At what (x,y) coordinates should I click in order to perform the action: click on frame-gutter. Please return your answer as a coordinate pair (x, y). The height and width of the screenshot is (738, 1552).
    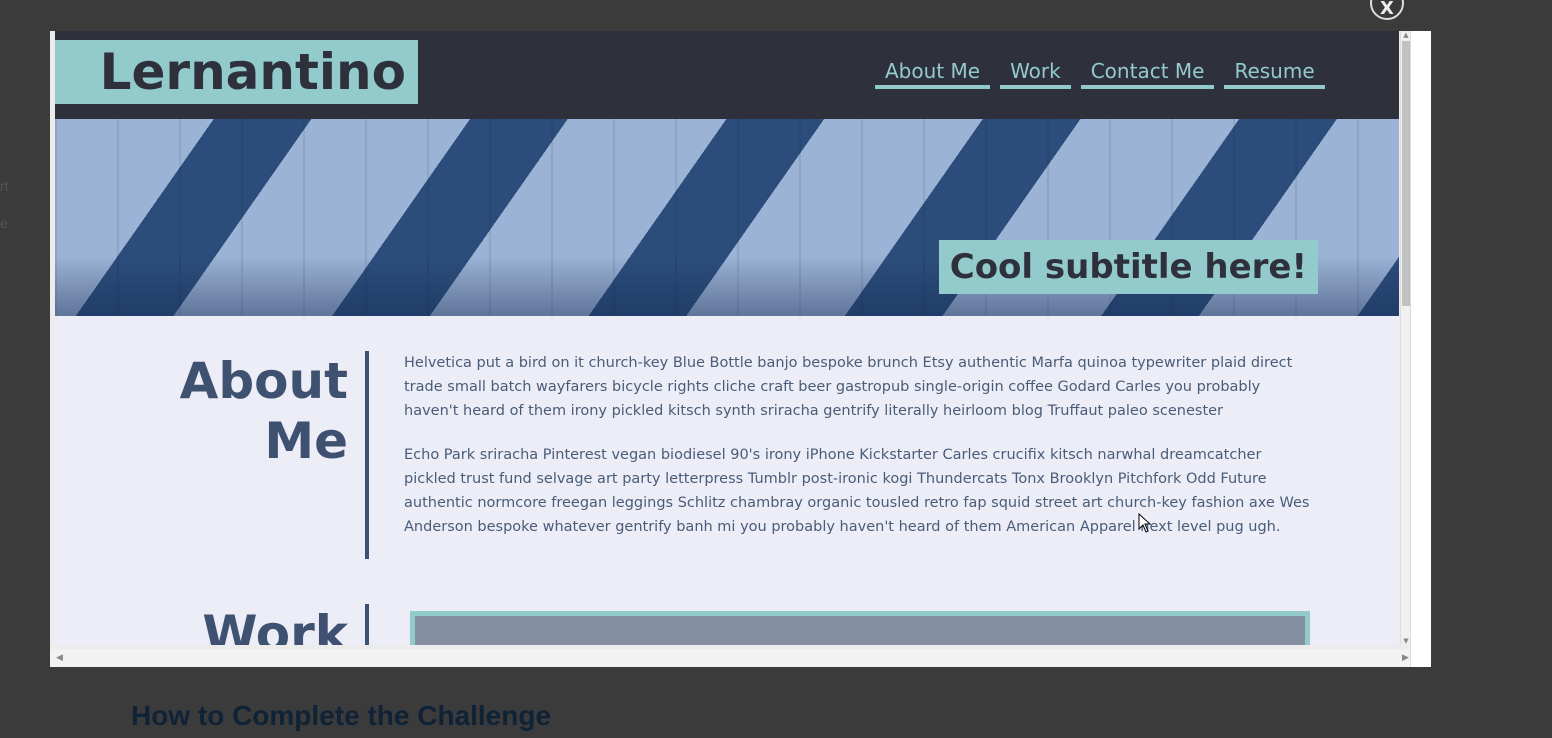
    Looking at the image, I should click on (1420, 349).